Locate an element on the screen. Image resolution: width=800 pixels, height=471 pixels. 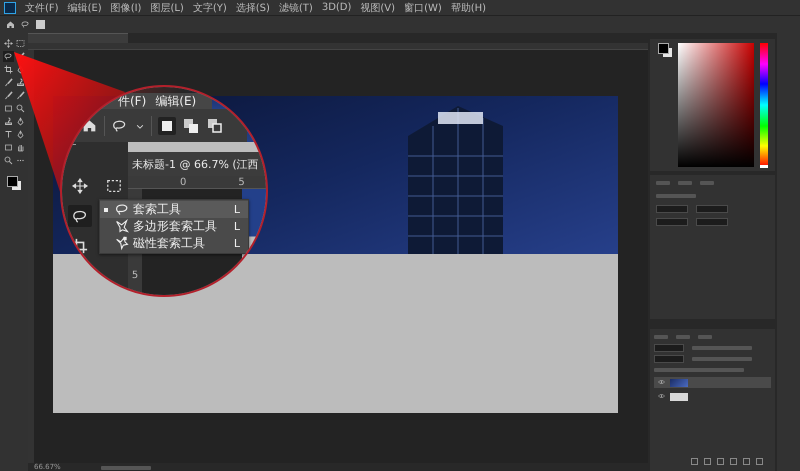
flyout-menu-item: 多边形套索工具 L is located at coordinates (174, 226).